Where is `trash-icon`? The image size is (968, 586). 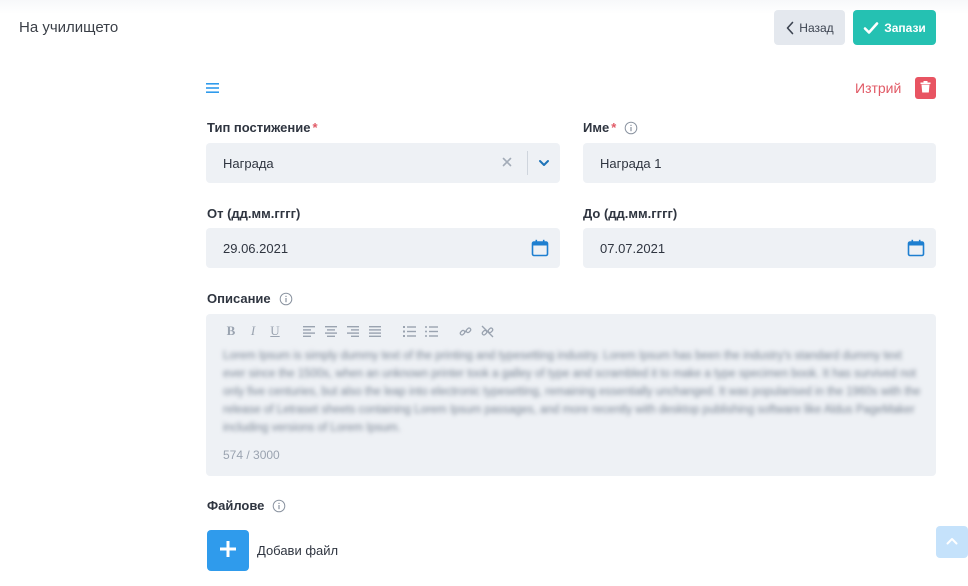
trash-icon is located at coordinates (925, 88).